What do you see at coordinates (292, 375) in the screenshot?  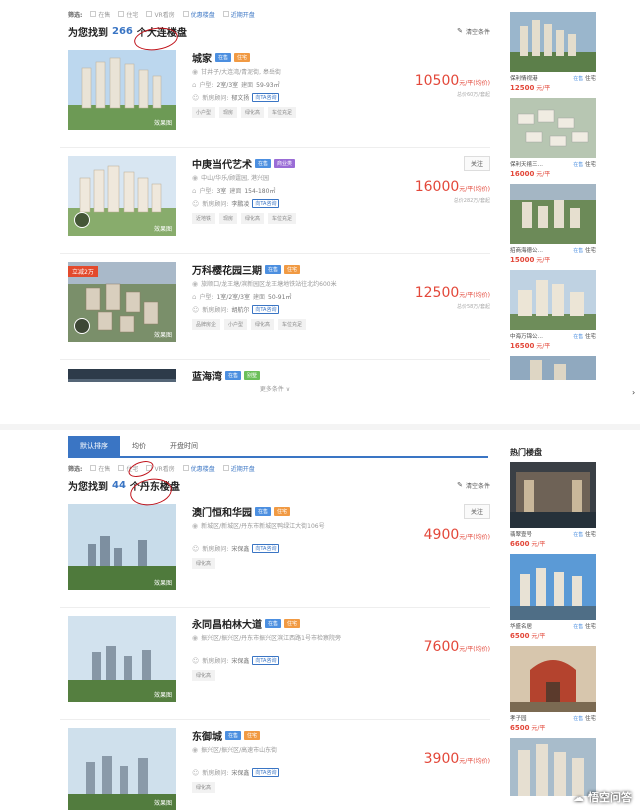 I see `listing-info: 蓝海湾 在售 别墅` at bounding box center [292, 375].